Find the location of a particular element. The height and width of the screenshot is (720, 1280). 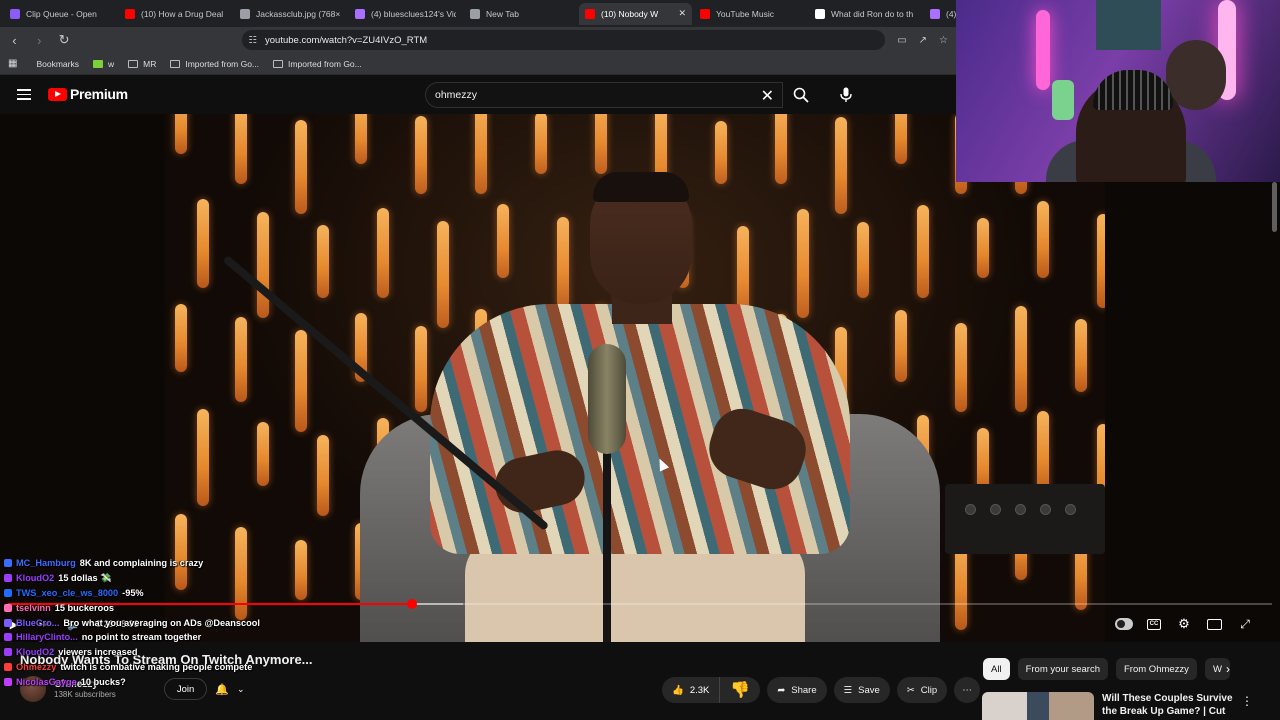

filter-chip: All is located at coordinates (996, 669).